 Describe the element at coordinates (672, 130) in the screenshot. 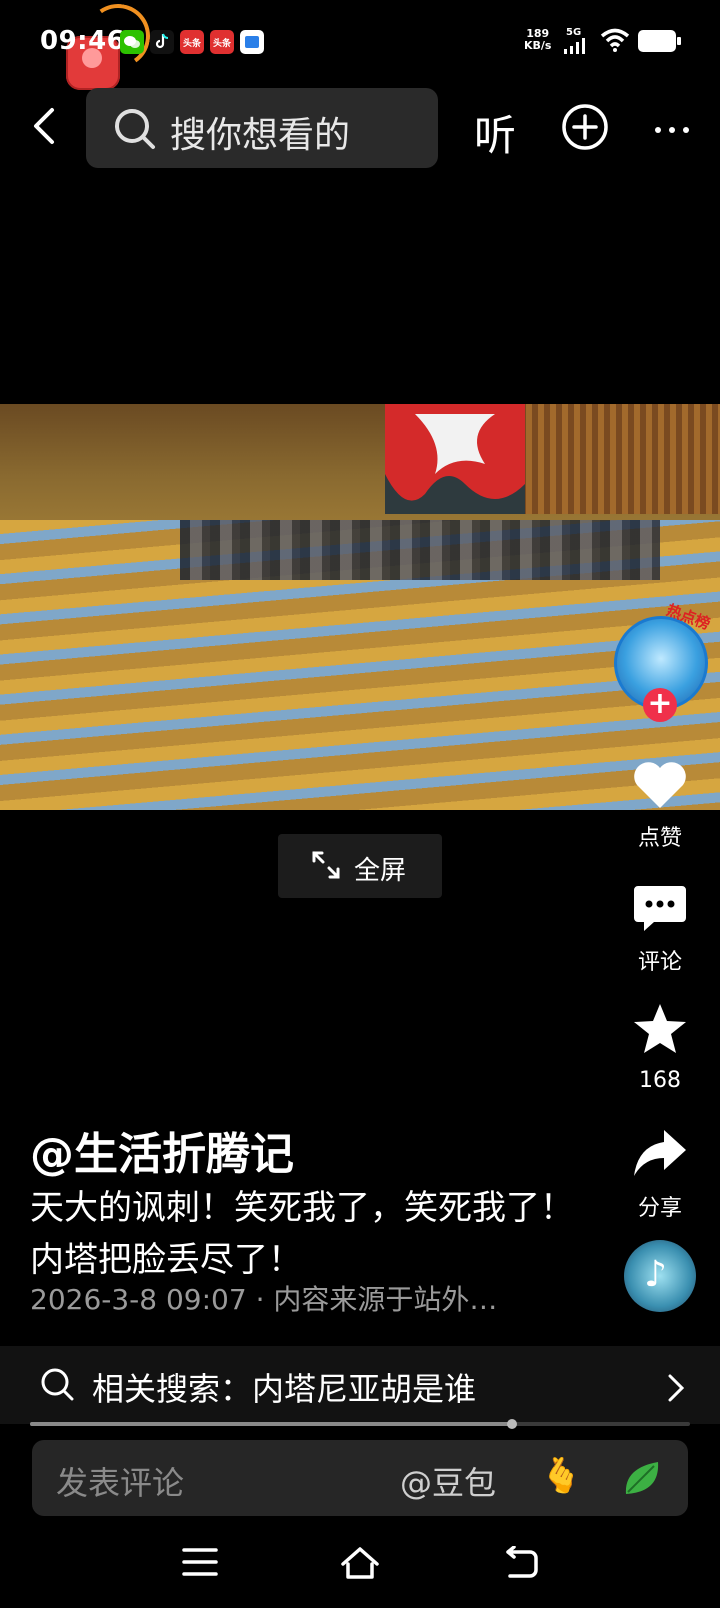

I see `more-icon` at that location.